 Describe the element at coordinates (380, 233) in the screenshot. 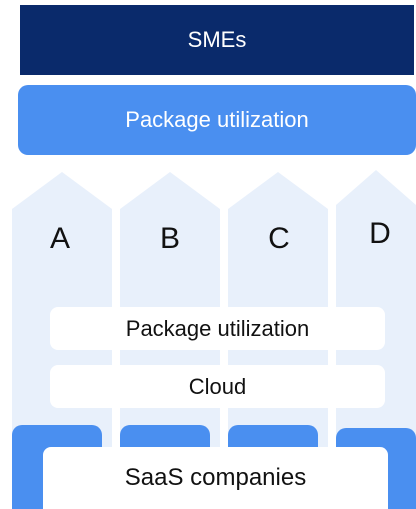

I see `column-label-d: D` at that location.